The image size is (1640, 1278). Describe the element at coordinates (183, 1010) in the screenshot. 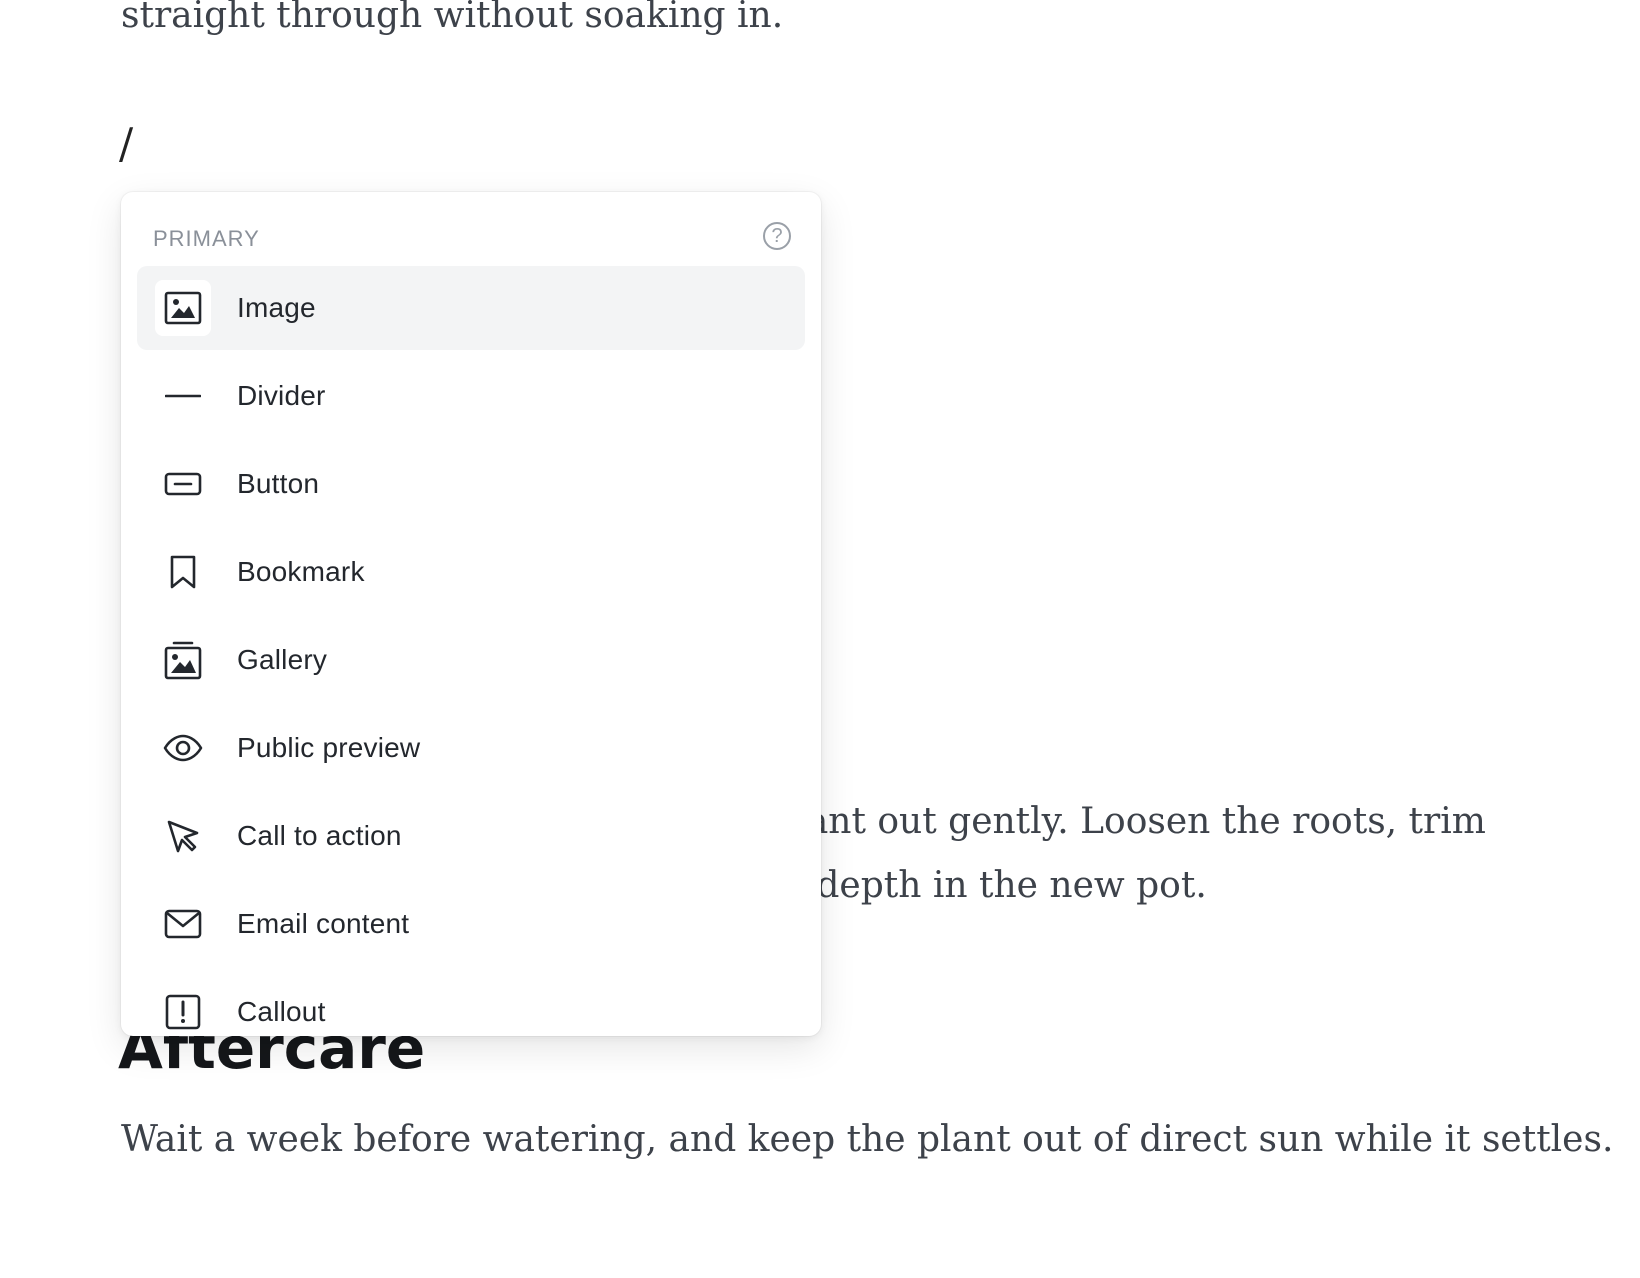

I see `callout-icon` at that location.